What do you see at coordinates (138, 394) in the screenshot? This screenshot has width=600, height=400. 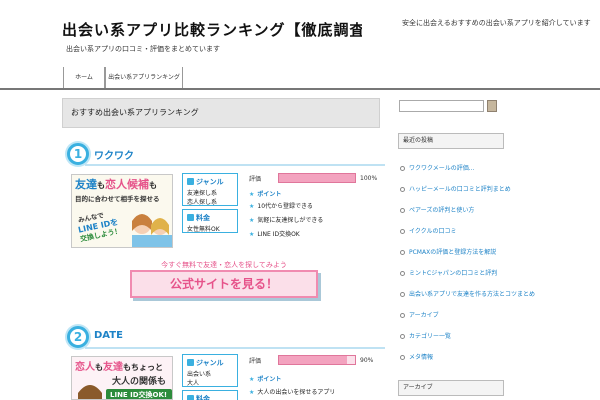 I see `banner-text-3: LINE ID交換OK!` at bounding box center [138, 394].